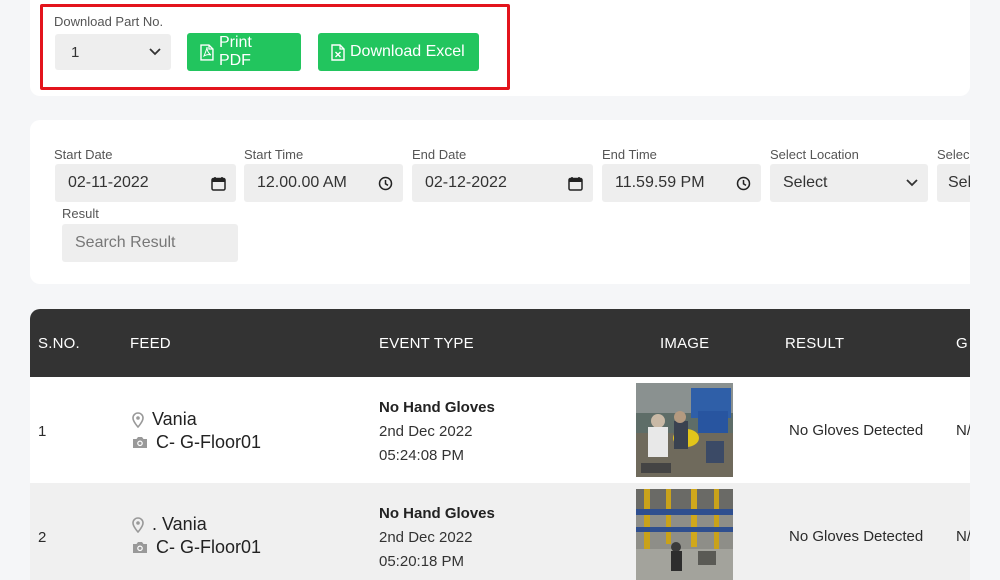  I want to click on event-time: 05:24:08 PM, so click(422, 455).